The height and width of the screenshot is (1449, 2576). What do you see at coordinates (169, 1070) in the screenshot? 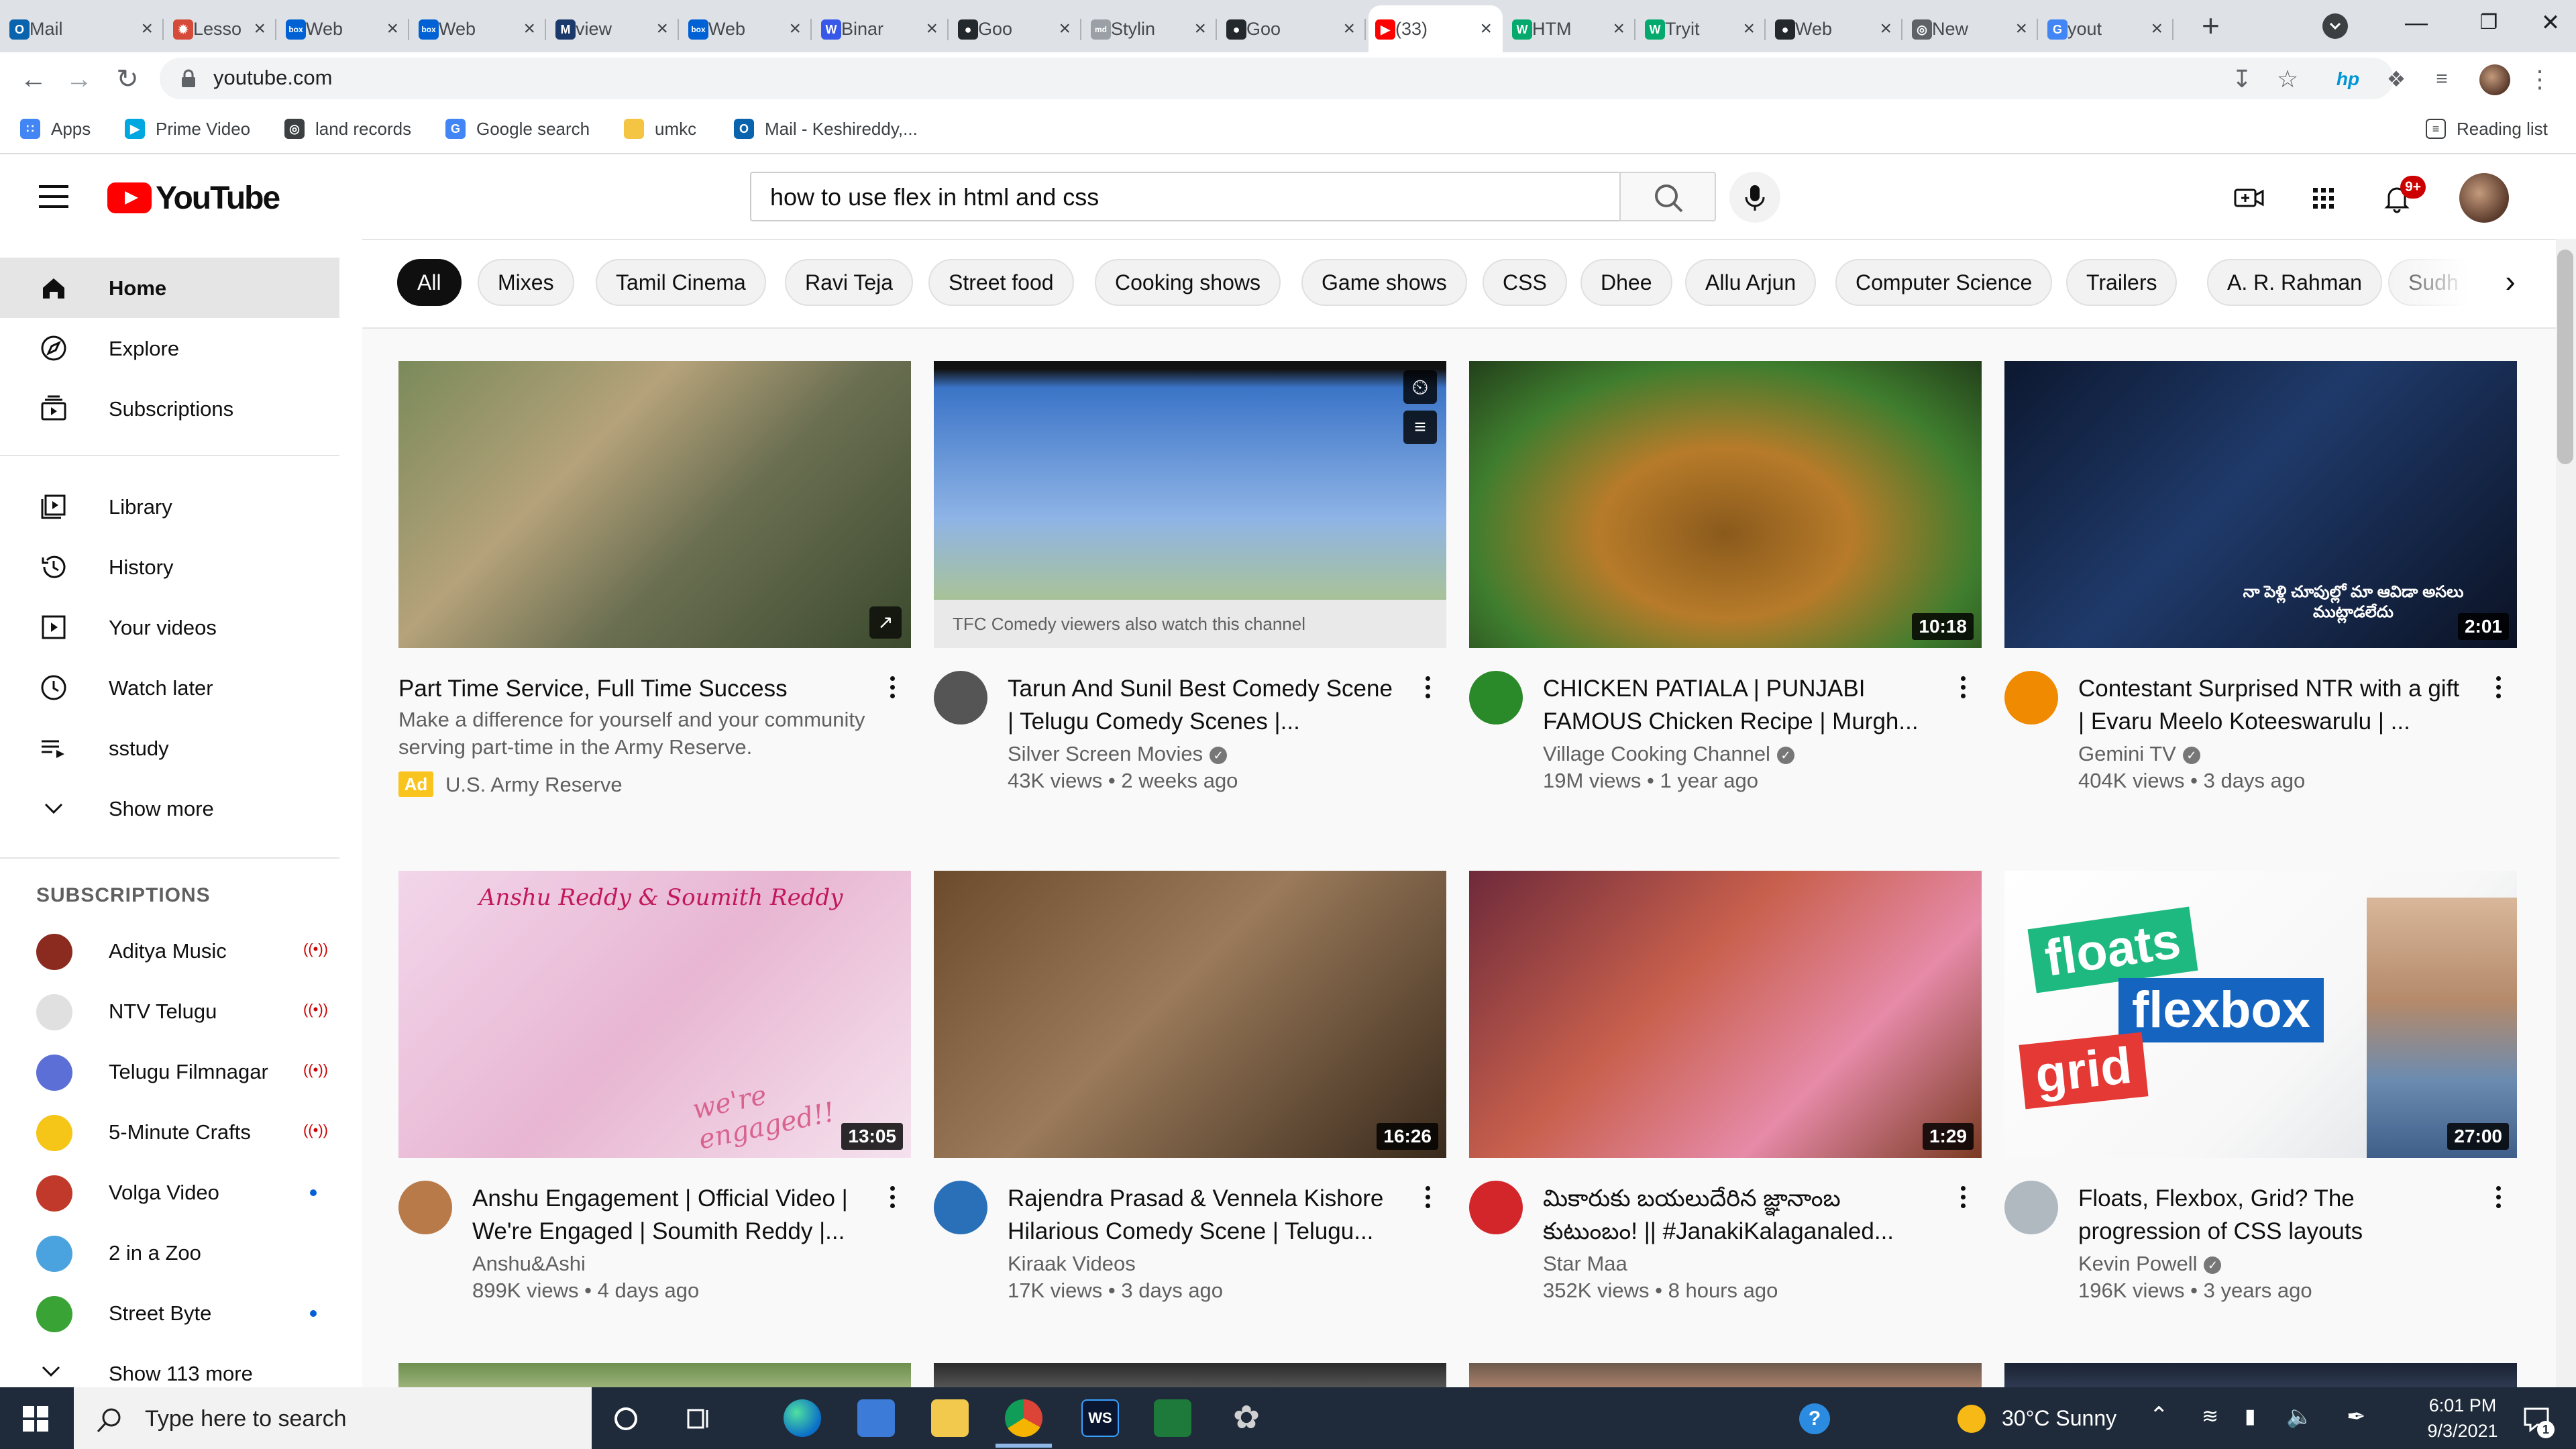
I see `subscription-item: Telugu Filmnagar ((•))` at bounding box center [169, 1070].